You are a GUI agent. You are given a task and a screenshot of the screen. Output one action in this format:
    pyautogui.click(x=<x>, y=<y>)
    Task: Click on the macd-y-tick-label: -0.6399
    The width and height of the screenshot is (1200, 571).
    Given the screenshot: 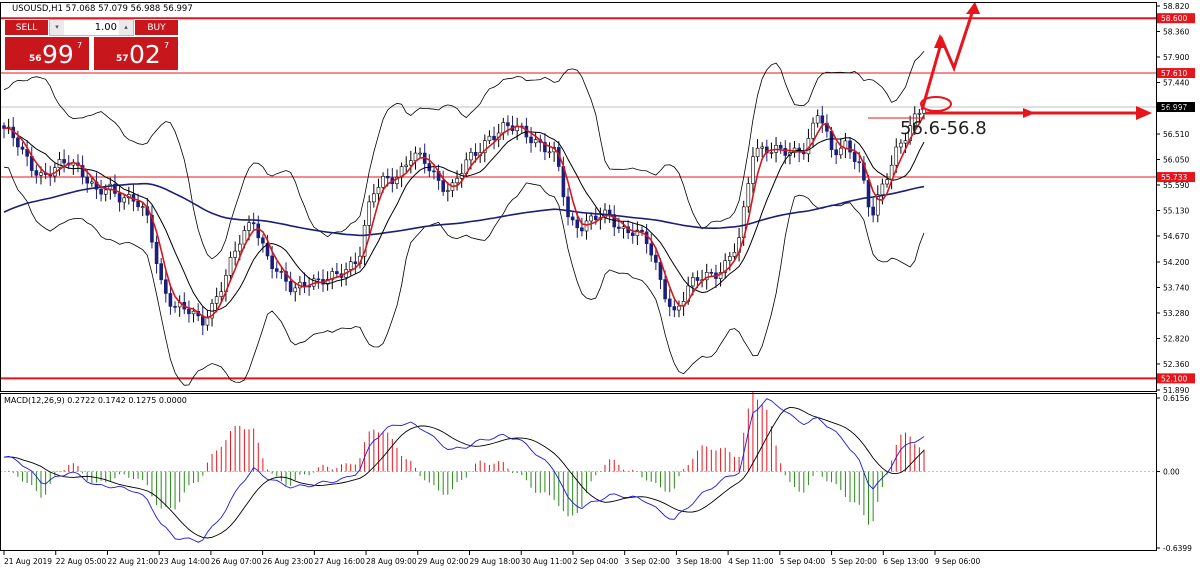 What is the action you would take?
    pyautogui.click(x=1177, y=548)
    